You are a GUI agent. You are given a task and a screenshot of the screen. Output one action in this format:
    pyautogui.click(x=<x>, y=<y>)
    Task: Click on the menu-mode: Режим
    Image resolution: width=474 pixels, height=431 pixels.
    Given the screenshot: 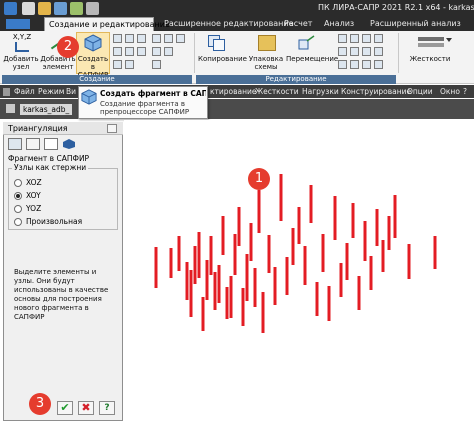 What is the action you would take?
    pyautogui.click(x=51, y=92)
    